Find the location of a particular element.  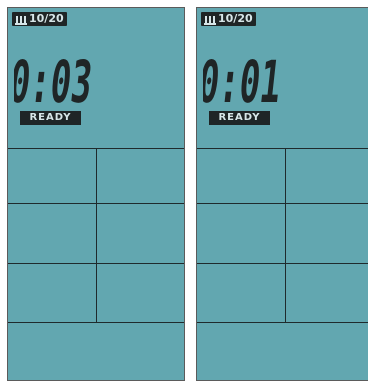

timer-text: 0:03 is located at coordinates (54, 79).